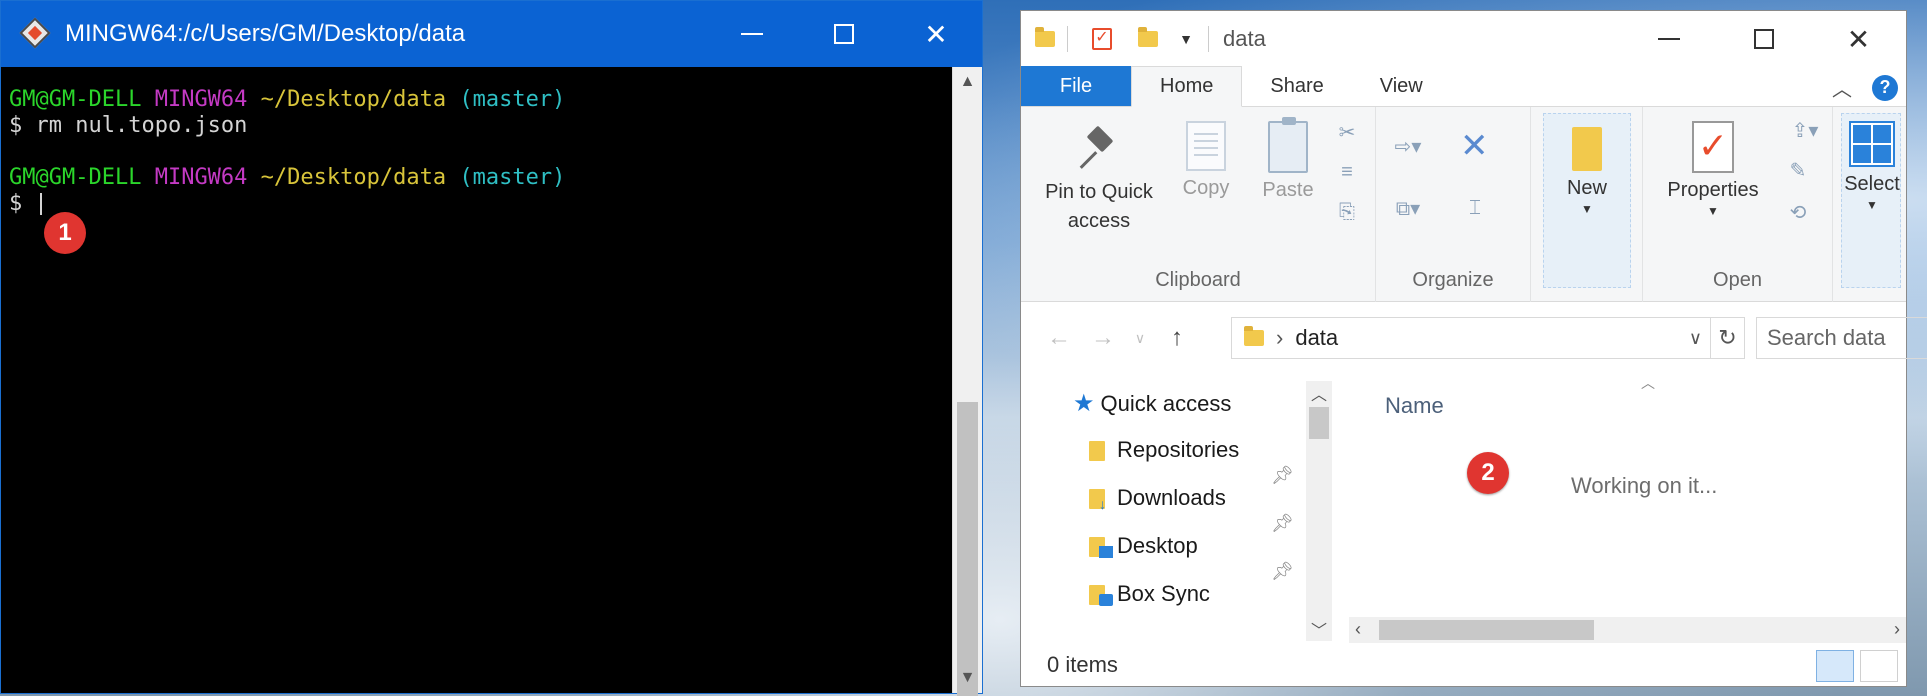  What do you see at coordinates (1805, 130) in the screenshot?
I see `open-icon: ⇪▾` at bounding box center [1805, 130].